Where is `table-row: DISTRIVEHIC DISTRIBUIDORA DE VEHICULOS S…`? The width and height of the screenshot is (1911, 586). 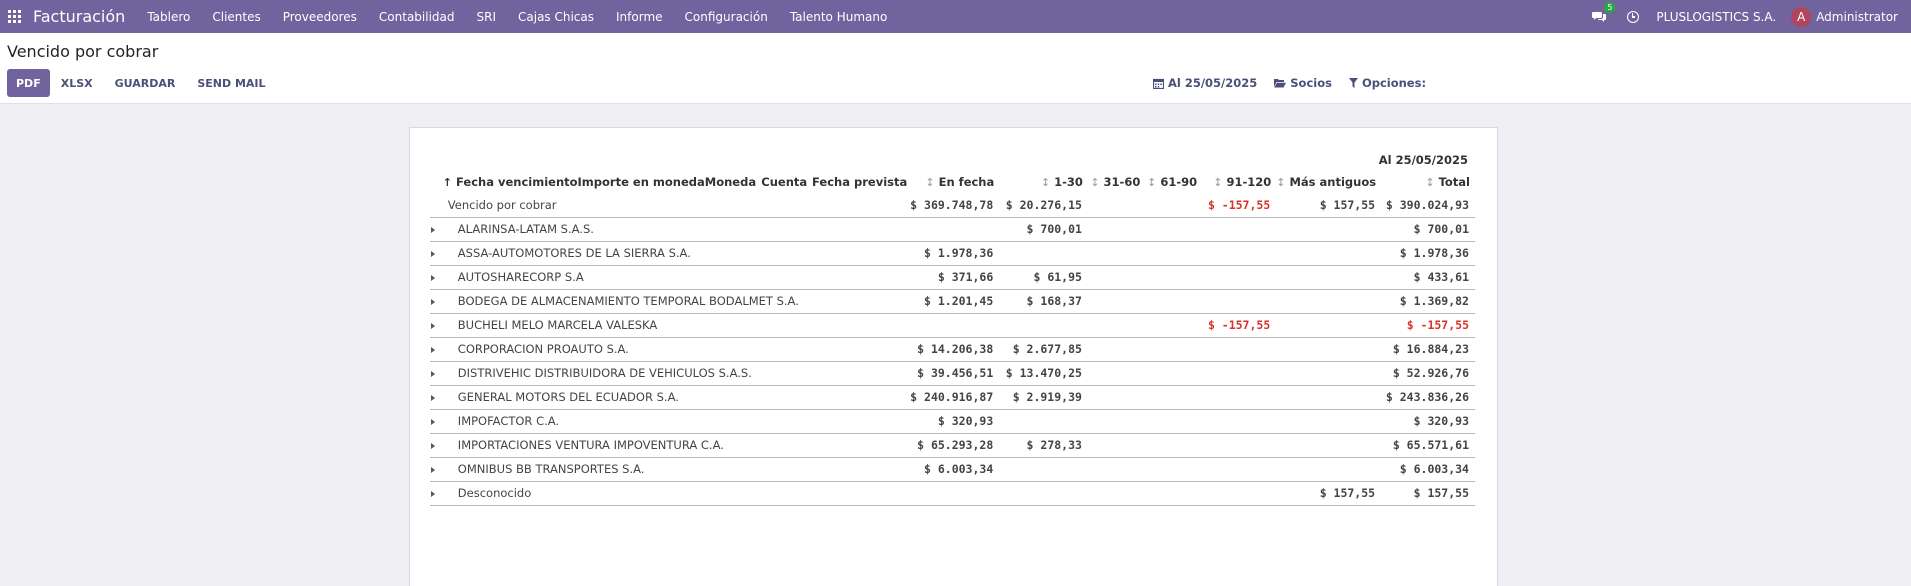 table-row: DISTRIVEHIC DISTRIBUIDORA DE VEHICULOS S… is located at coordinates (952, 373).